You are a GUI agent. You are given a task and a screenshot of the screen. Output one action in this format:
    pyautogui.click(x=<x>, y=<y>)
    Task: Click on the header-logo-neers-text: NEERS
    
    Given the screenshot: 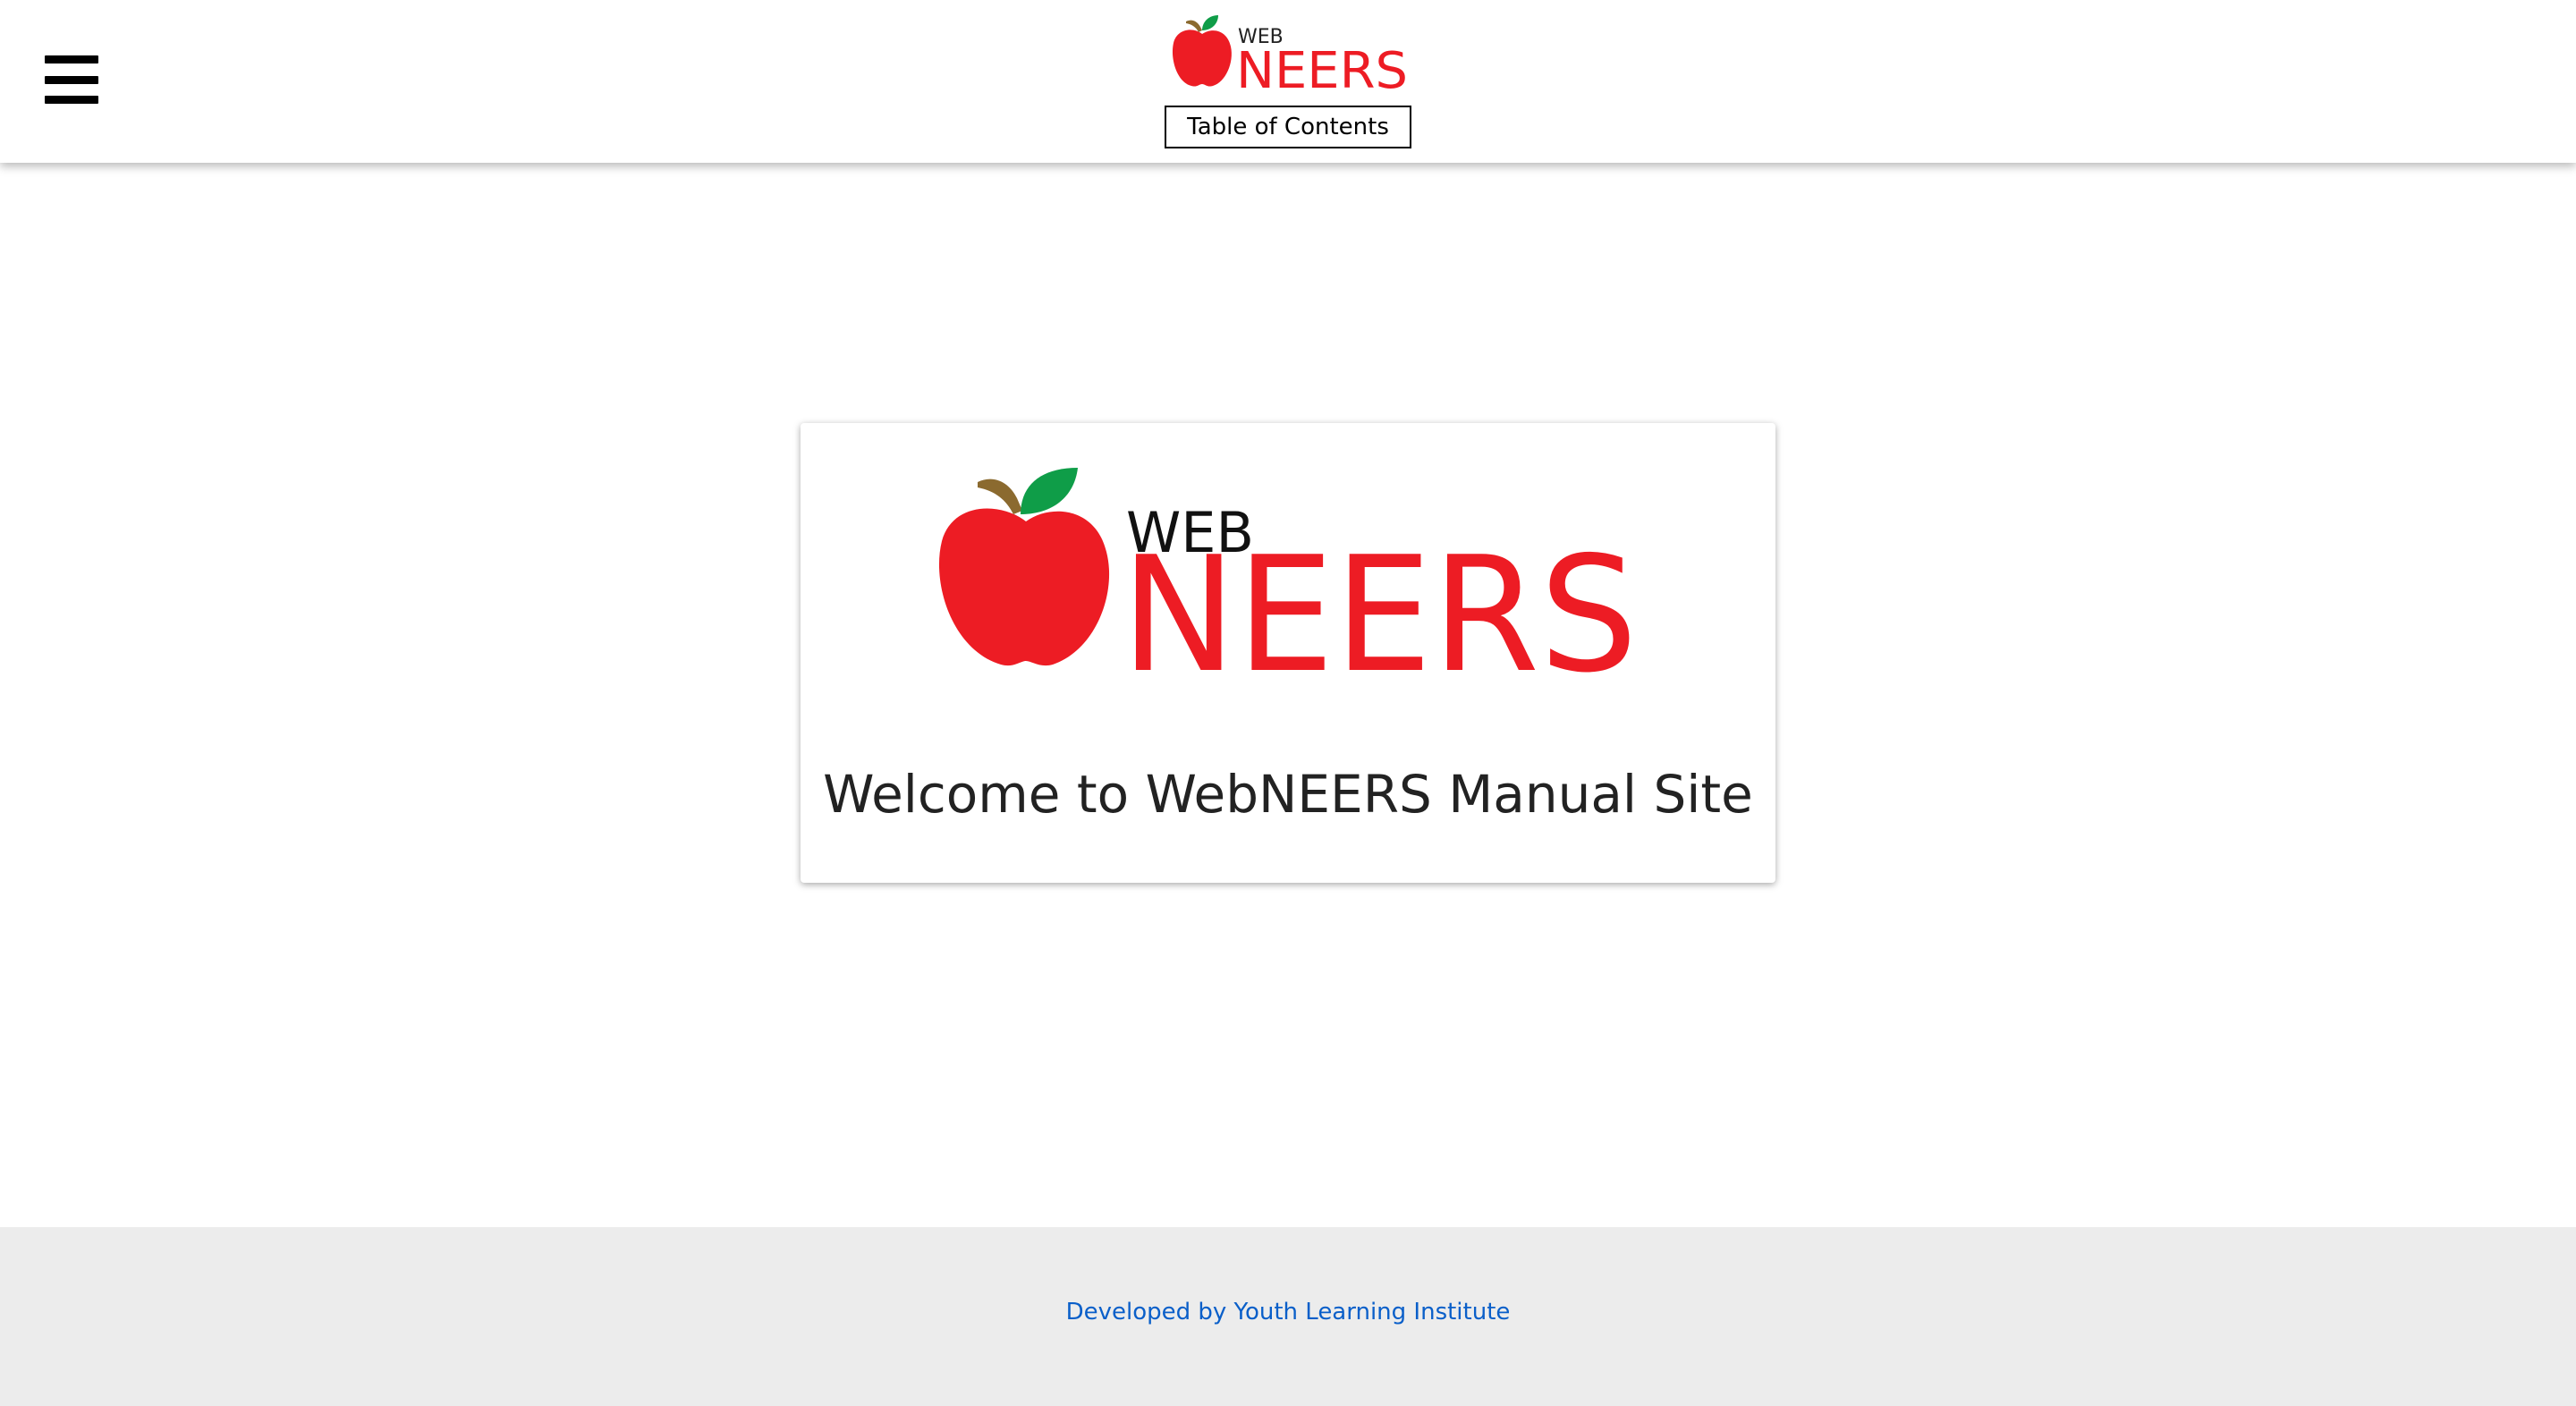 What is the action you would take?
    pyautogui.click(x=1322, y=66)
    